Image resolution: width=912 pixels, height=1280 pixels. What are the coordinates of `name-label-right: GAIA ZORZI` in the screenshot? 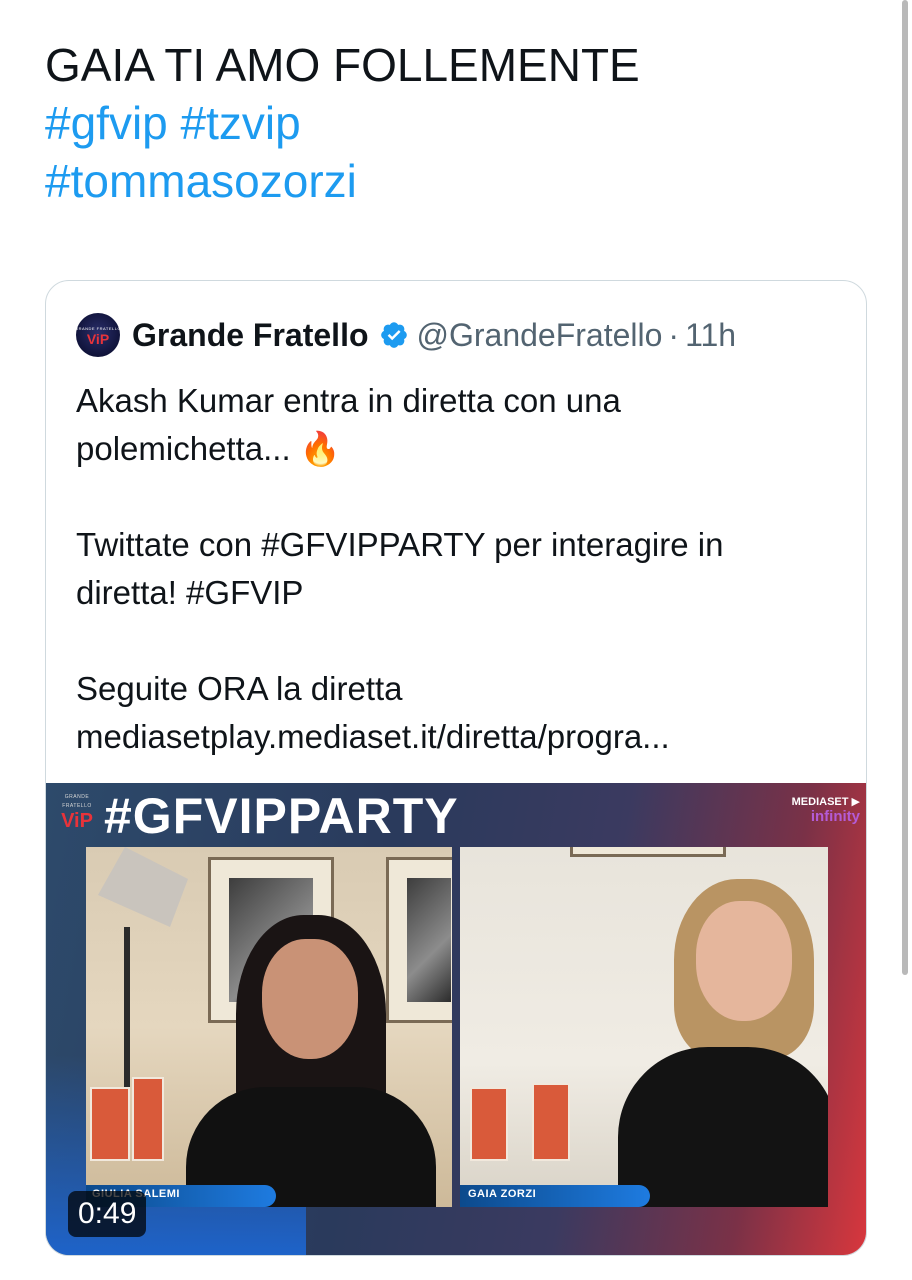 It's located at (502, 1194).